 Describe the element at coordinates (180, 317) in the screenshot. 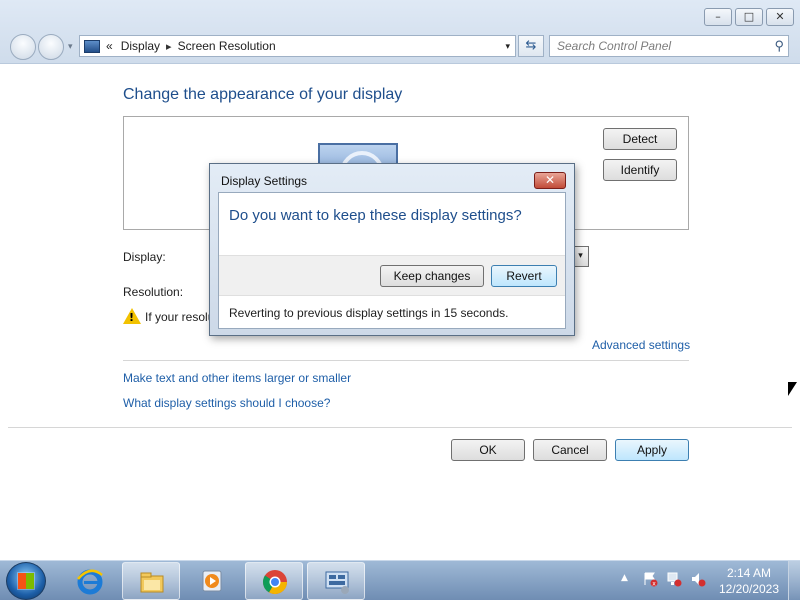

I see `warning-text: If your resolu` at that location.